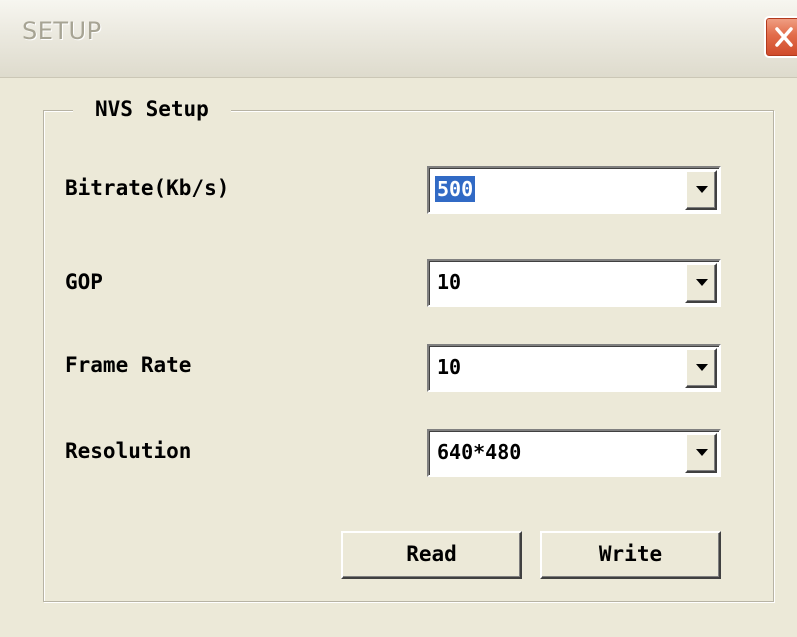 This screenshot has width=797, height=637. I want to click on bitrate-combobox: 500, so click(574, 190).